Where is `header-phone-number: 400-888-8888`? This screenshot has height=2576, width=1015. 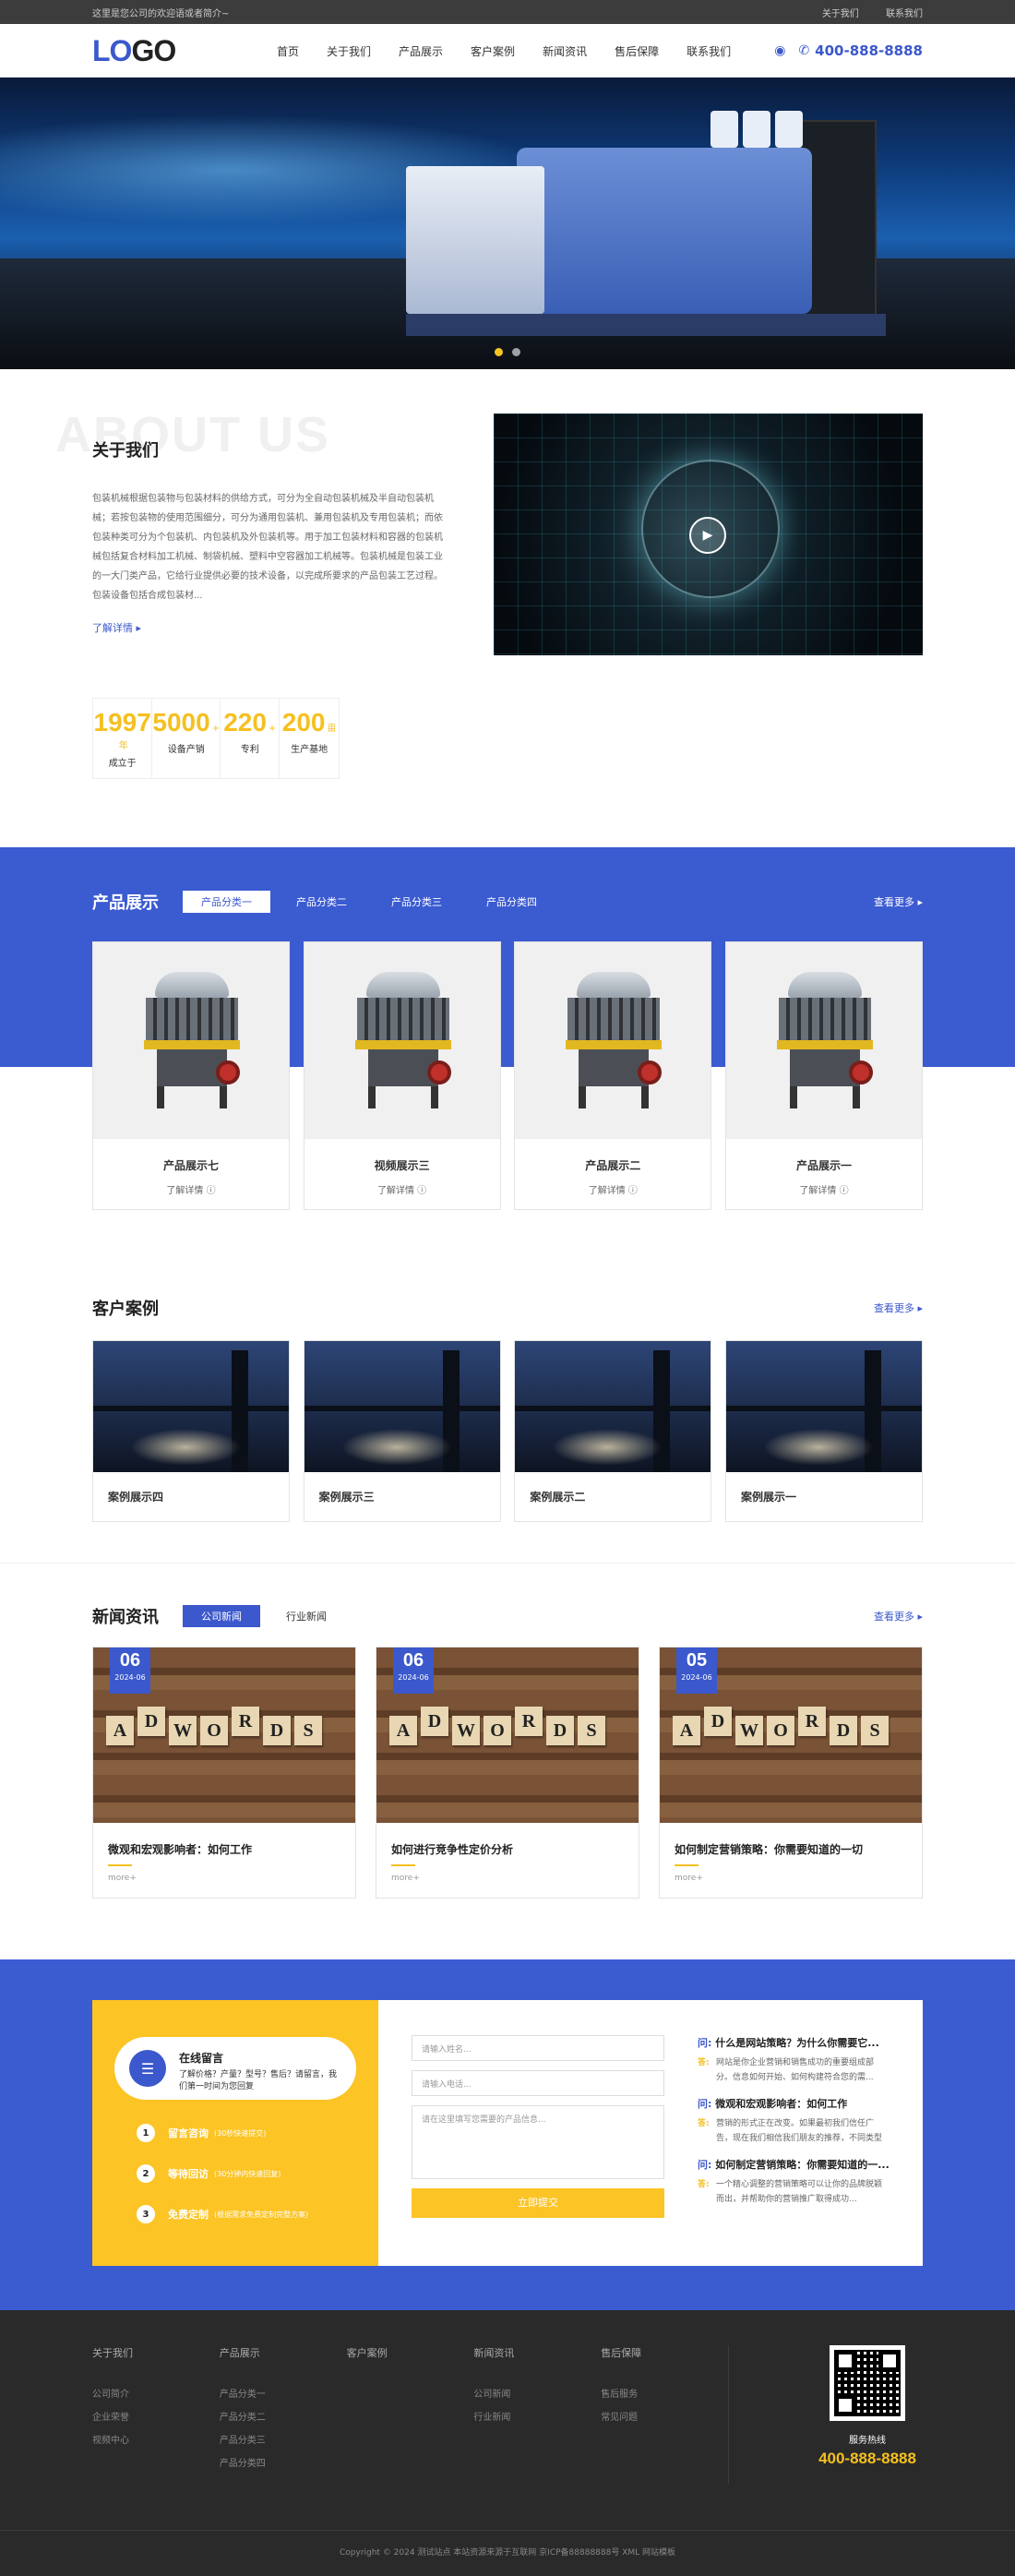 header-phone-number: 400-888-8888 is located at coordinates (869, 51).